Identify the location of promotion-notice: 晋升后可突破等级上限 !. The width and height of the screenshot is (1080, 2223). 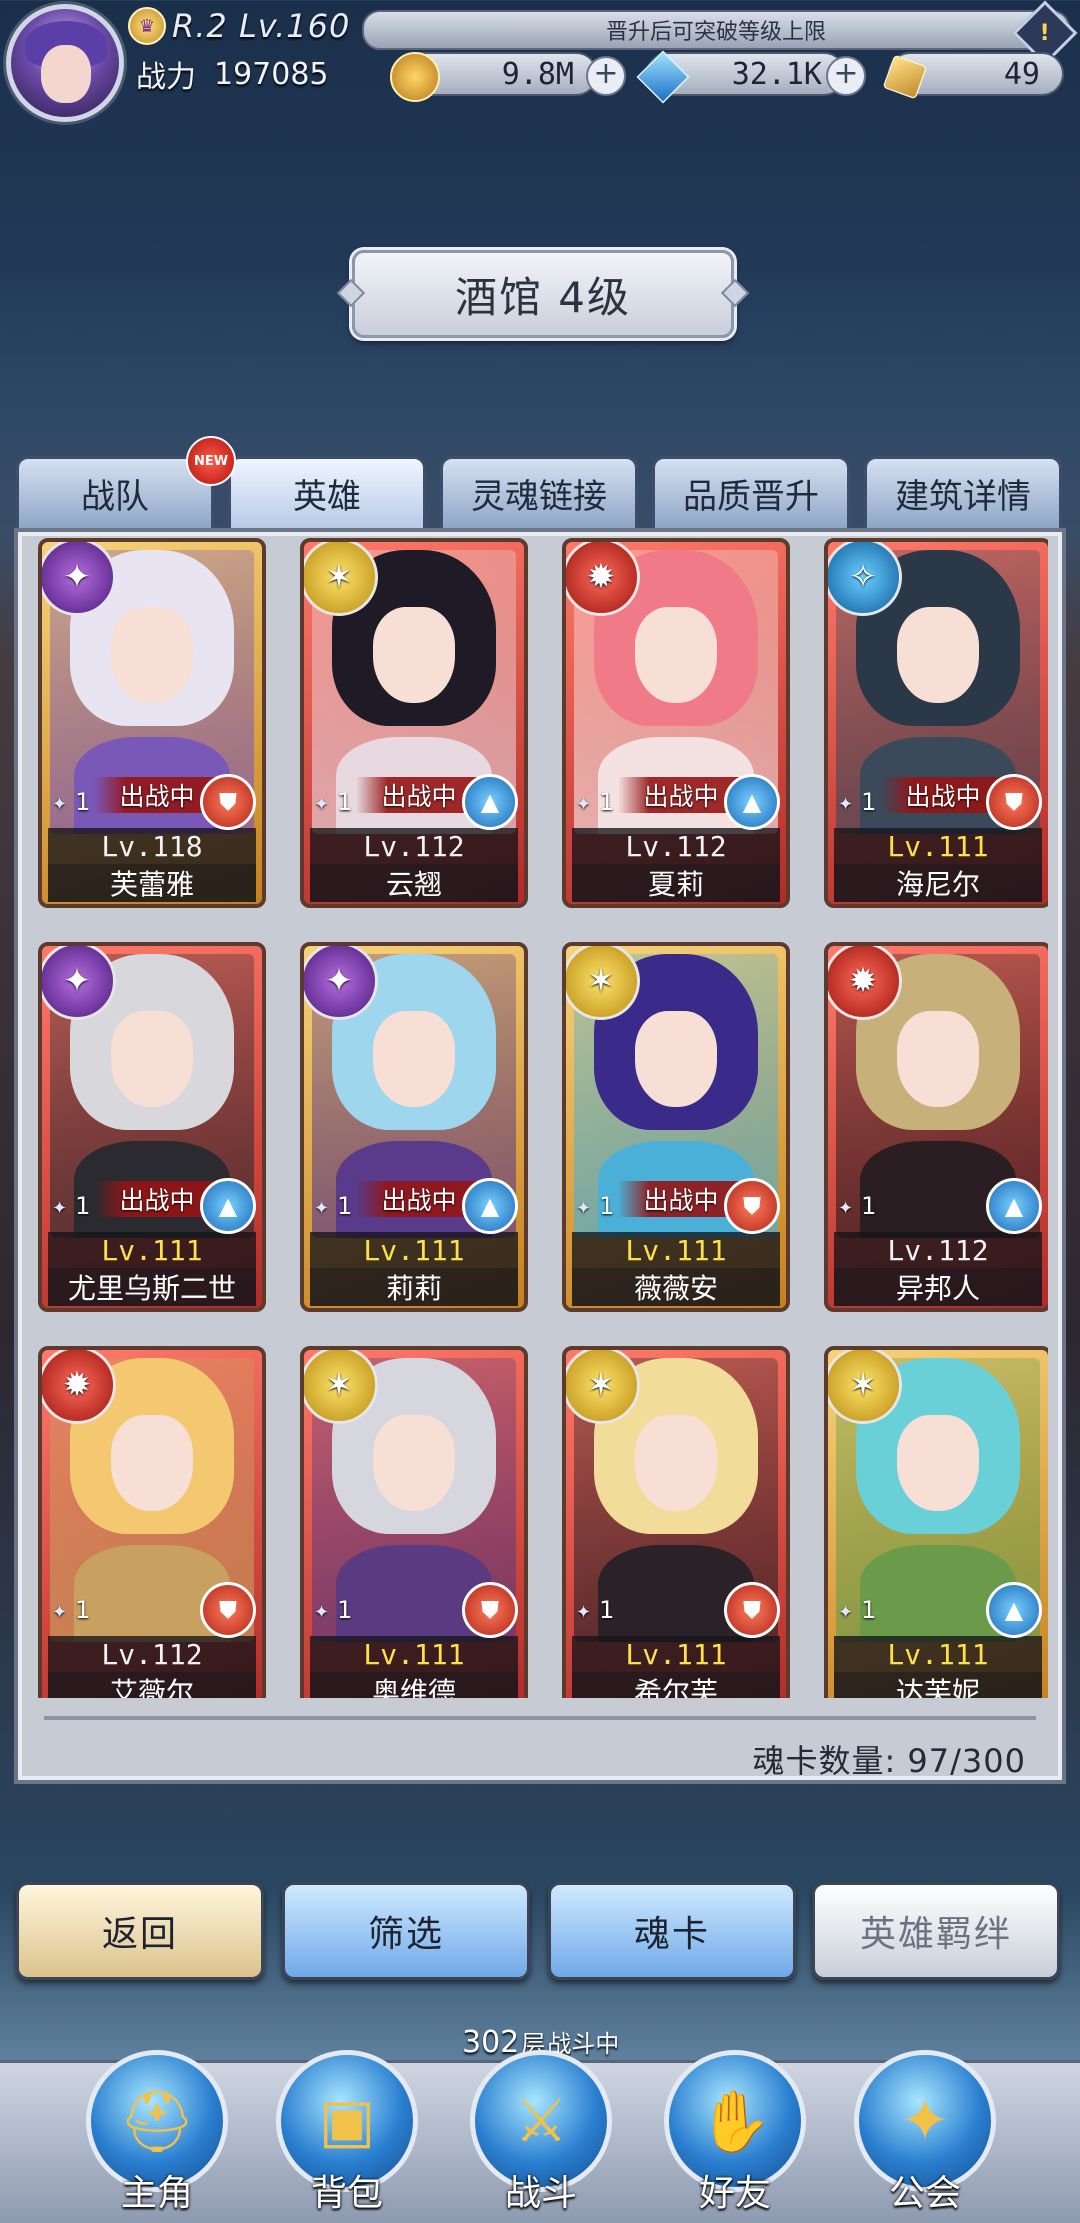
(720, 33).